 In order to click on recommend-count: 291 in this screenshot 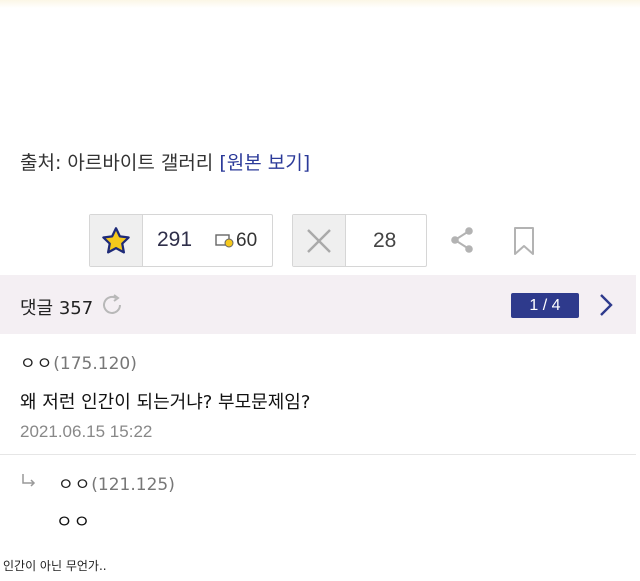, I will do `click(175, 239)`.